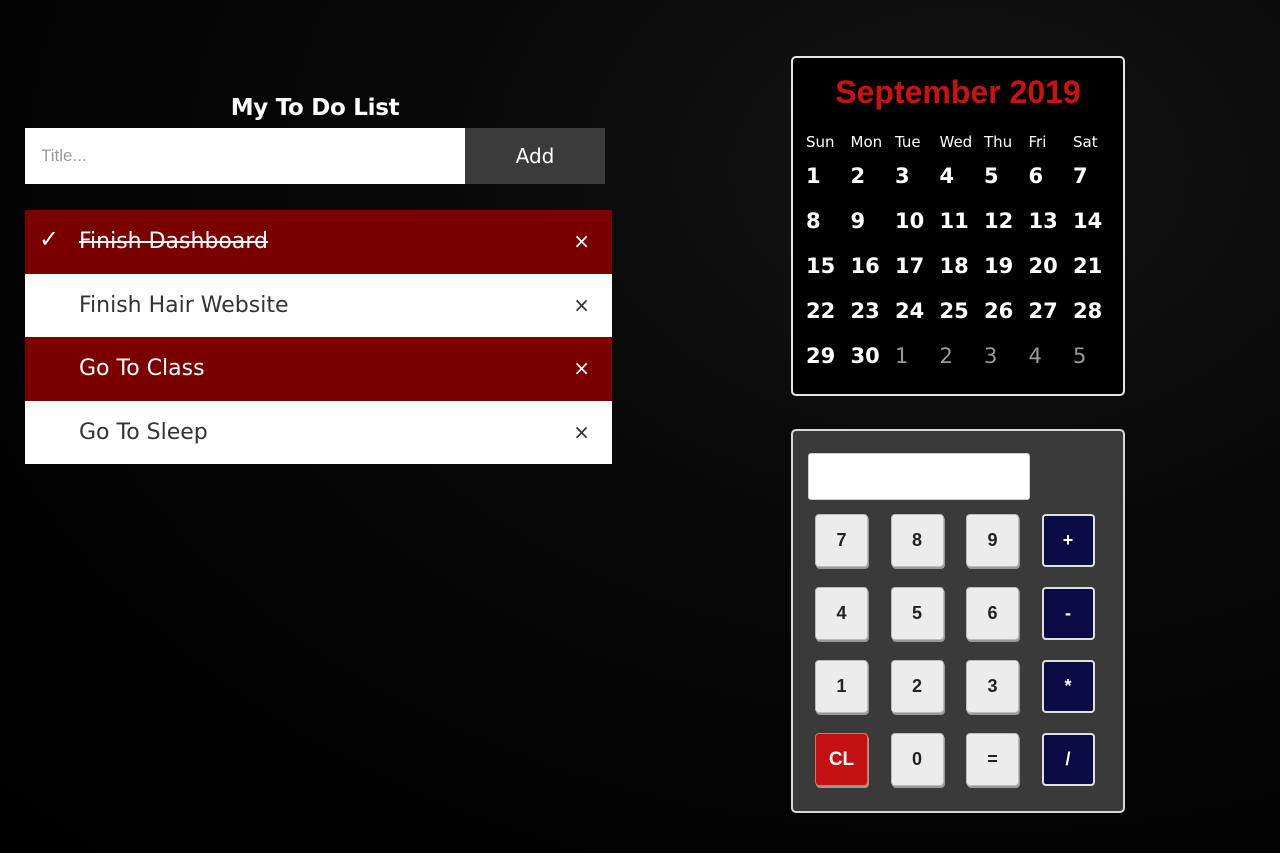 The height and width of the screenshot is (853, 1280). What do you see at coordinates (992, 540) in the screenshot?
I see `calc-key-9-button: 9` at bounding box center [992, 540].